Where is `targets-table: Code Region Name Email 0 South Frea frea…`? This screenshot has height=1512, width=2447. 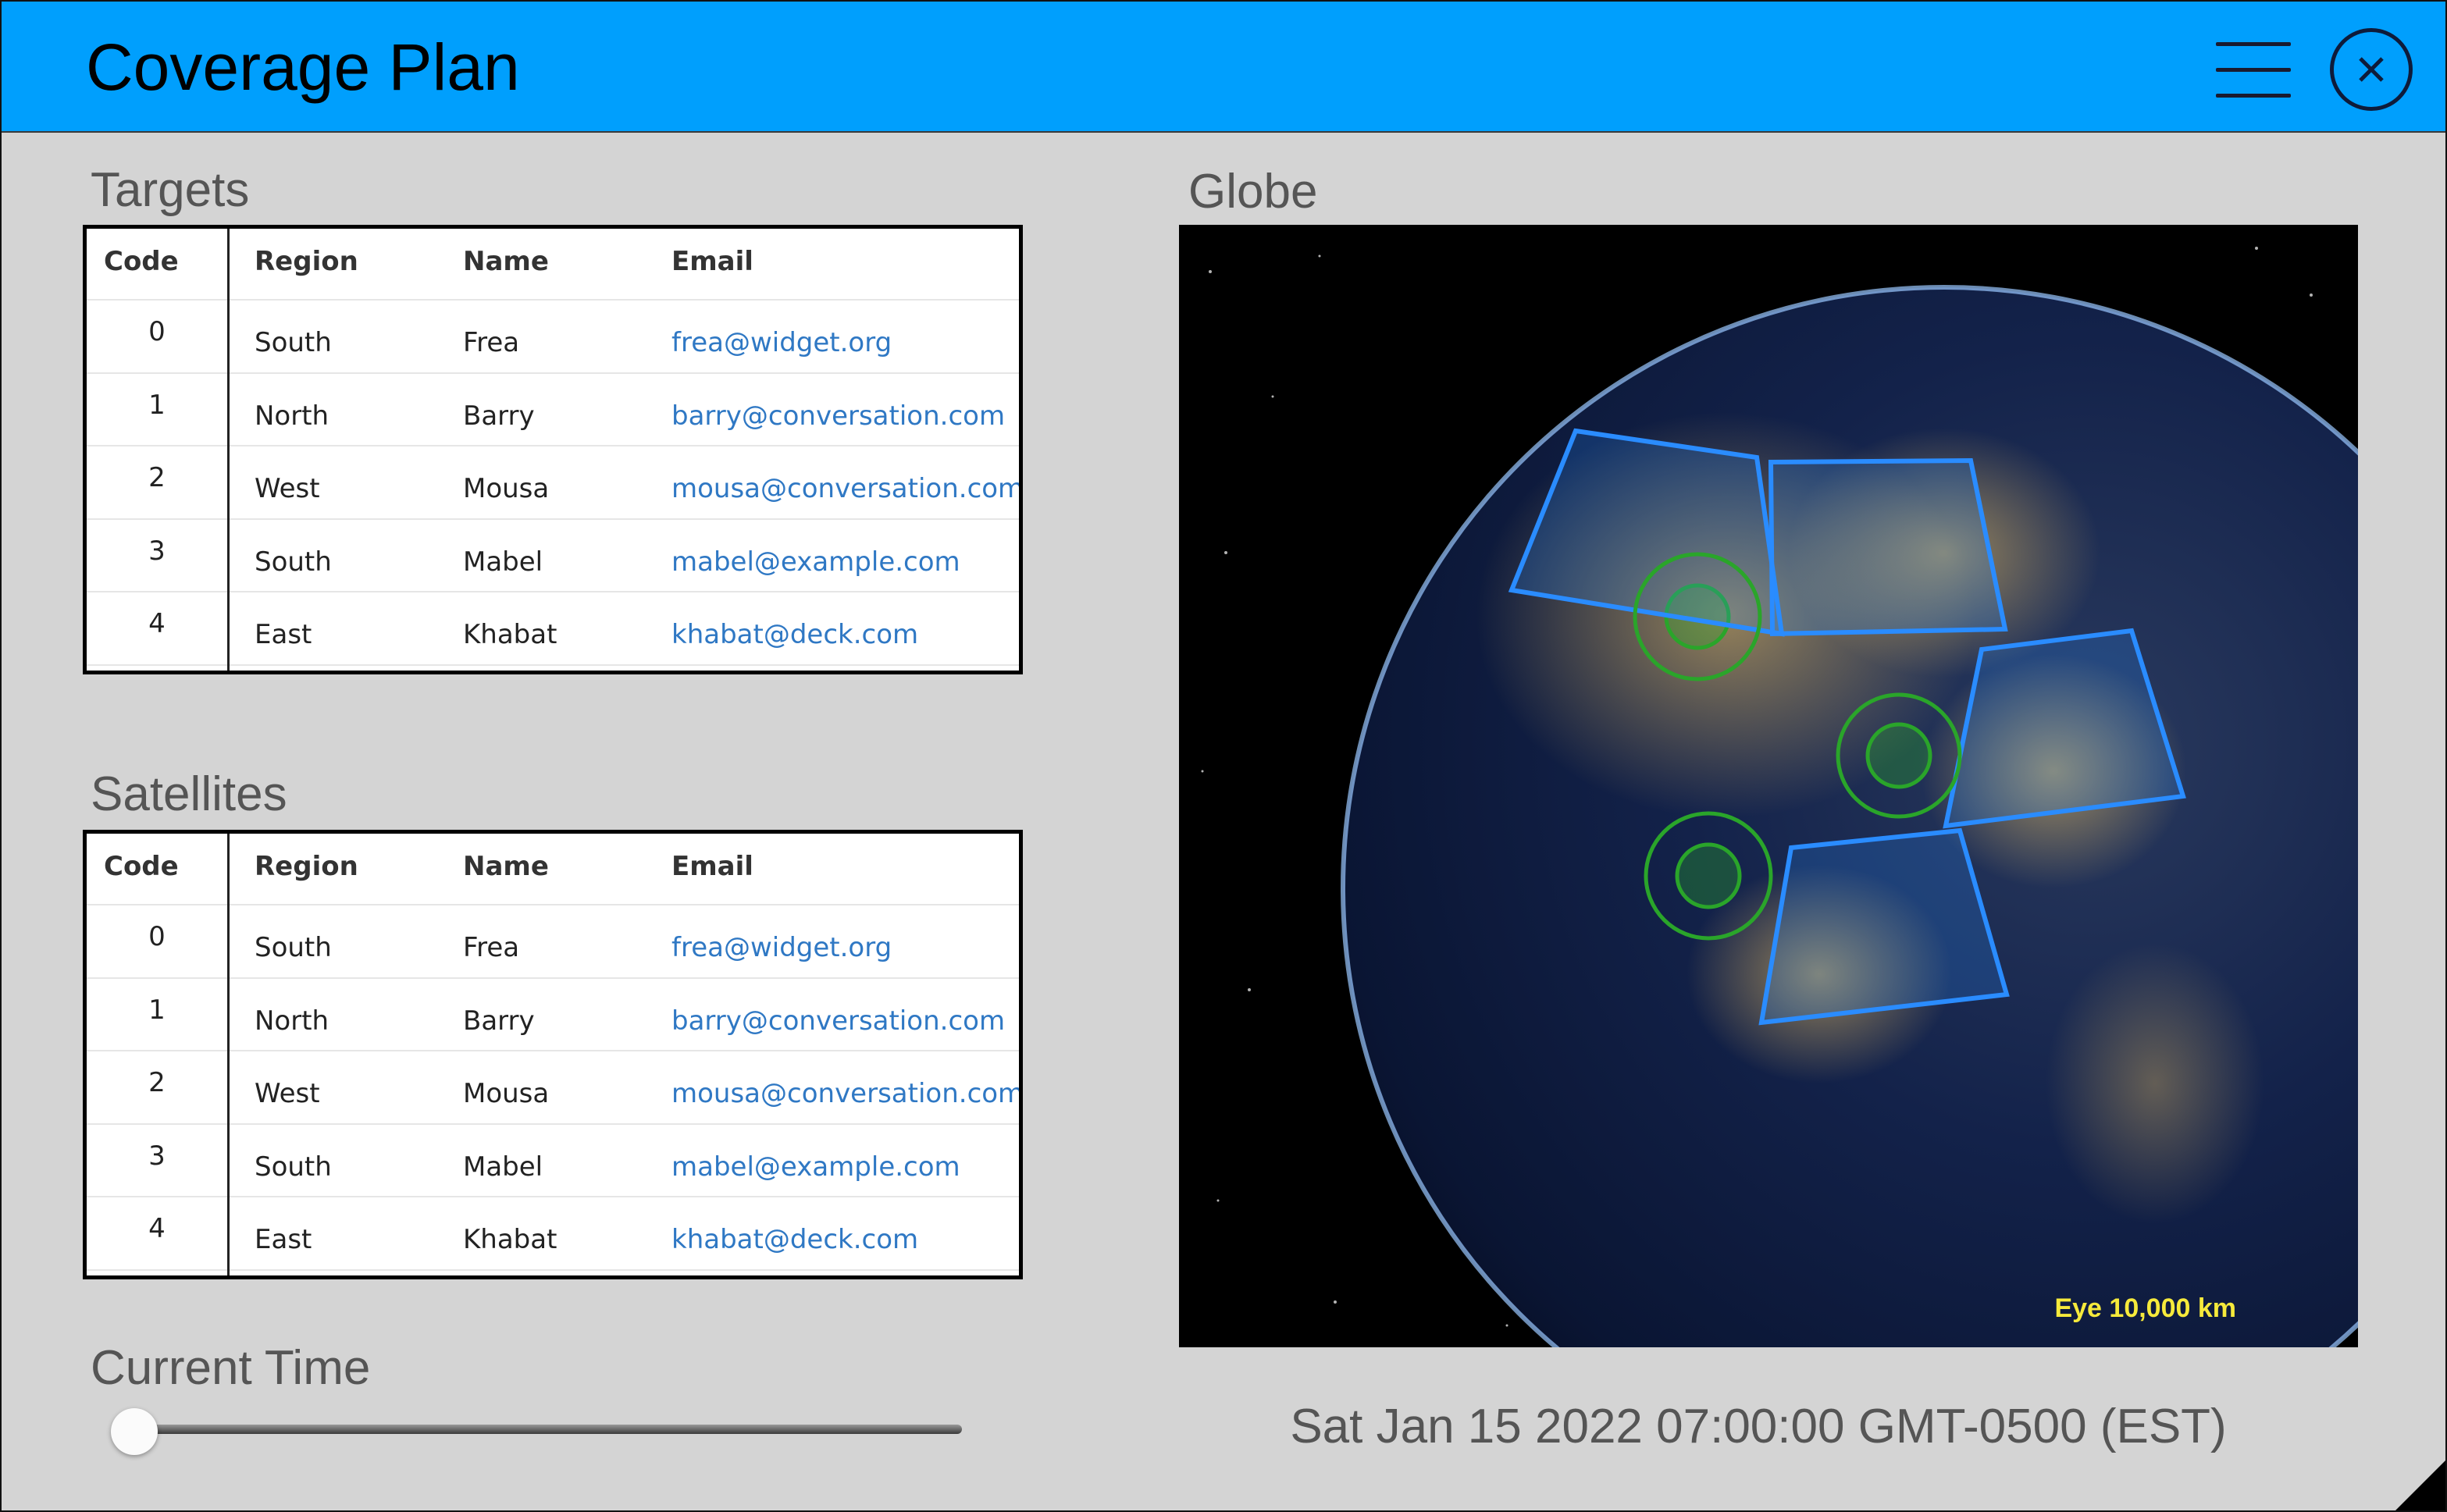
targets-table: Code Region Name Email 0 South Frea frea… is located at coordinates (553, 449).